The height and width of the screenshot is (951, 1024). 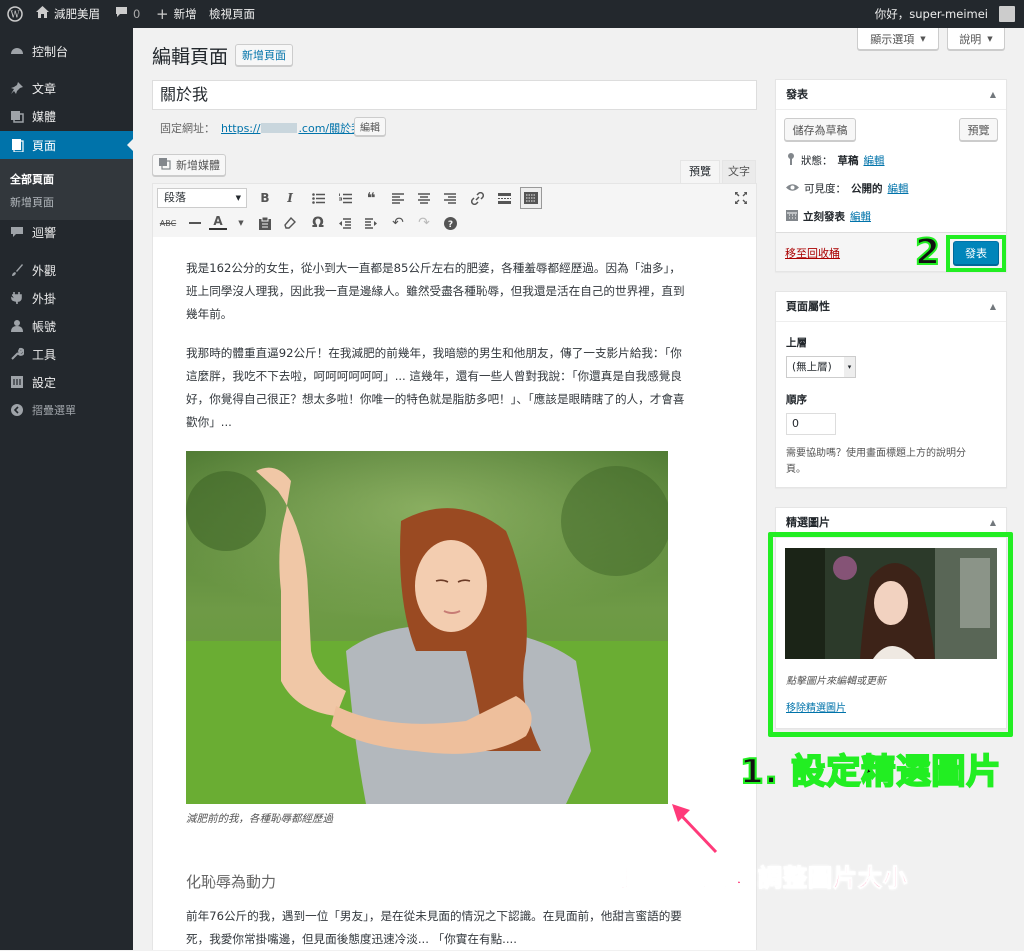 What do you see at coordinates (130, 145) in the screenshot?
I see `active-arrow-icon` at bounding box center [130, 145].